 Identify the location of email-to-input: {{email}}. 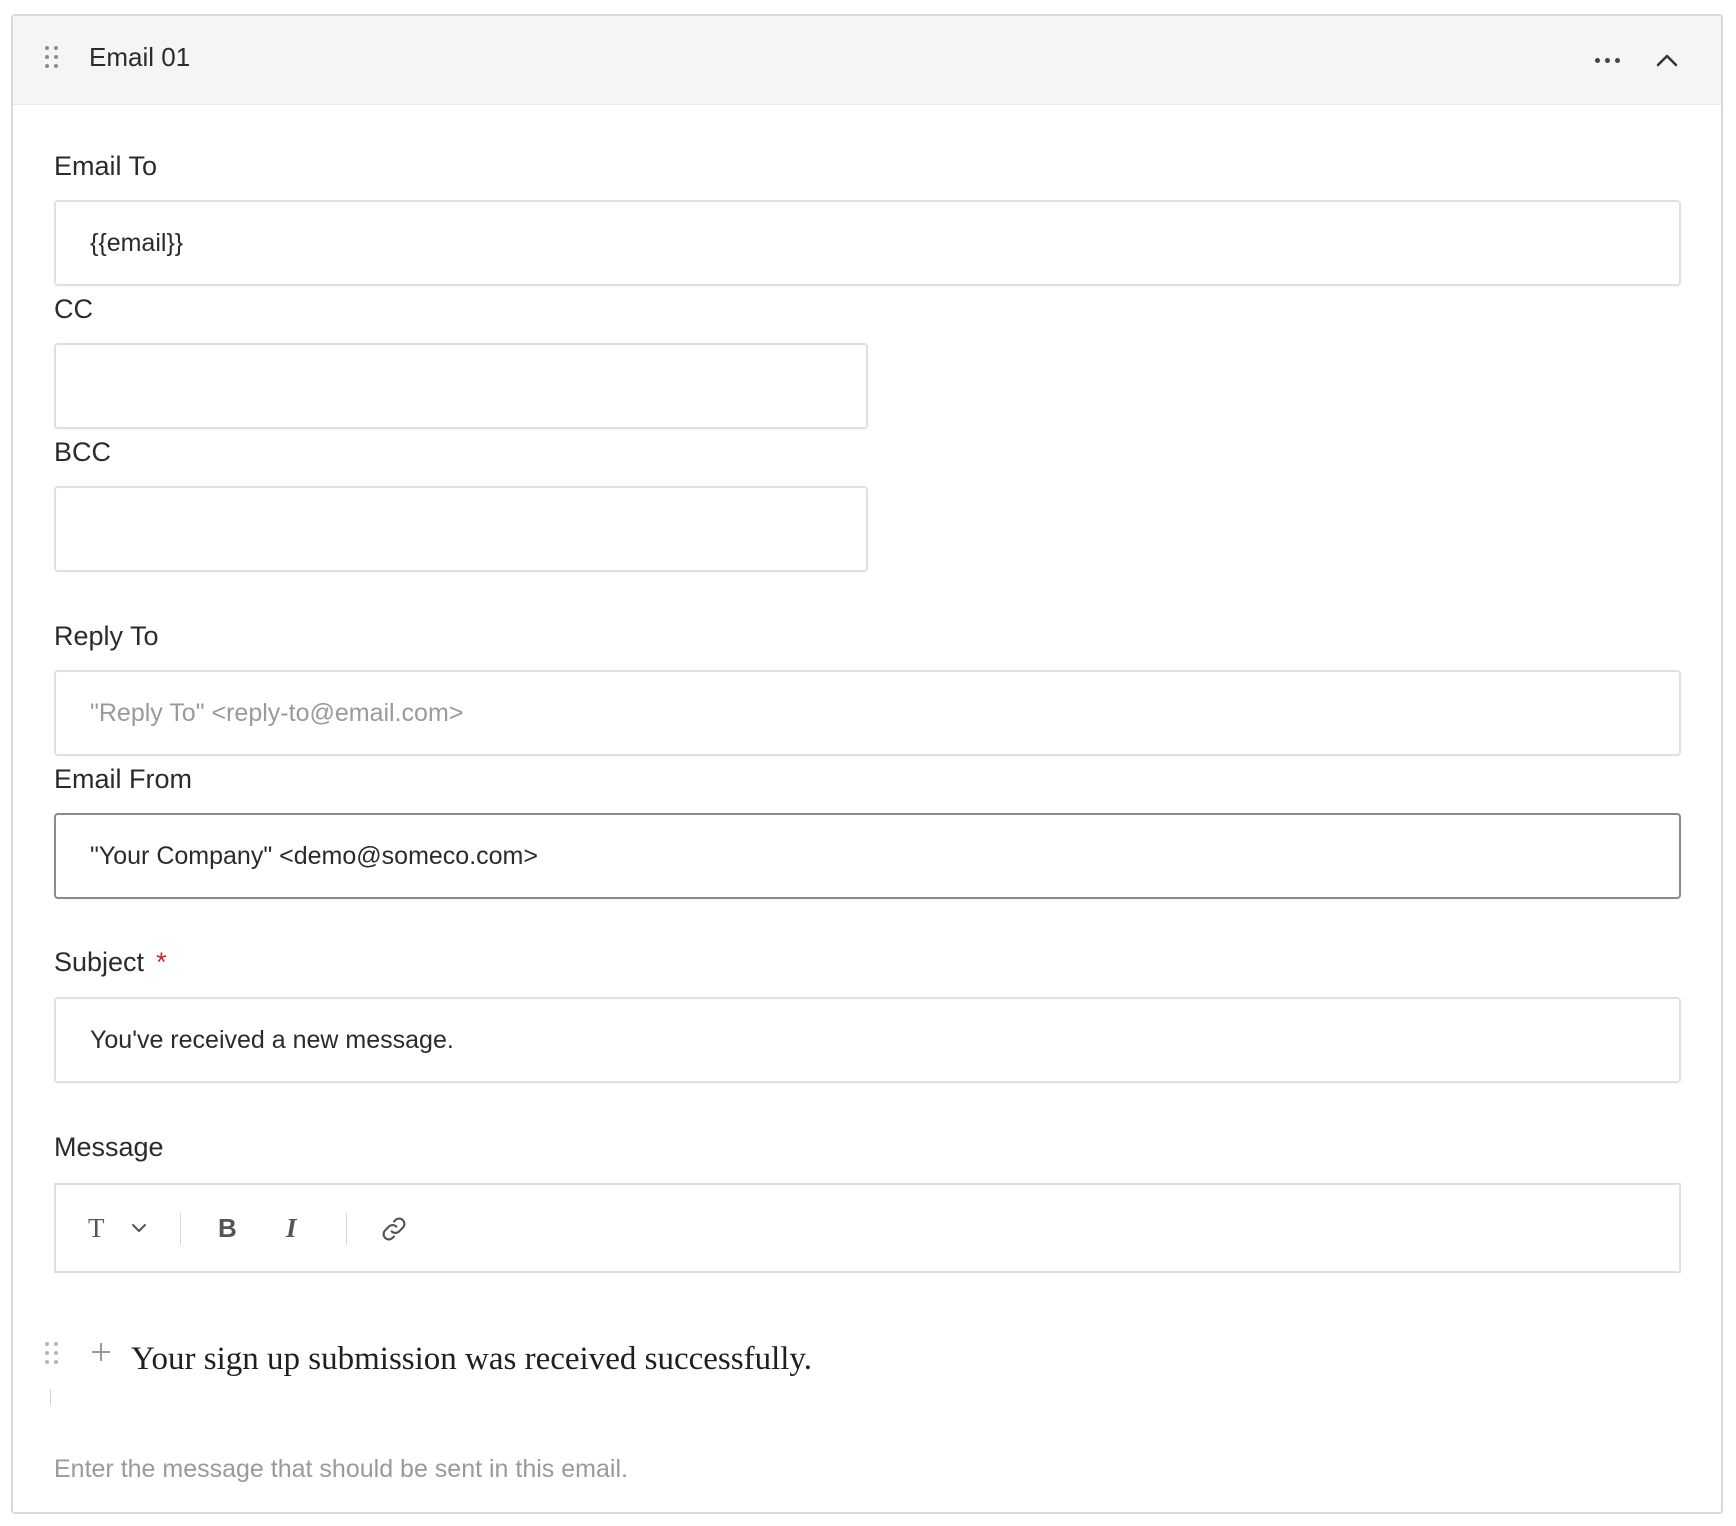
(867, 243).